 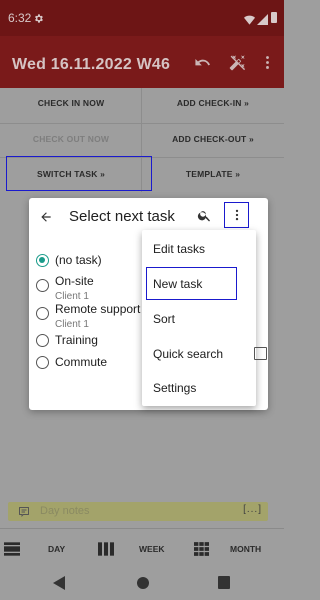 What do you see at coordinates (245, 549) in the screenshot?
I see `tab-month: MONTH` at bounding box center [245, 549].